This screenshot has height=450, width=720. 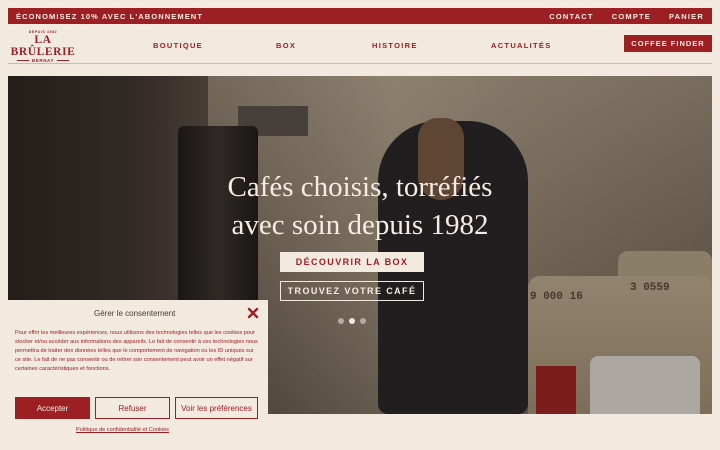 What do you see at coordinates (135, 313) in the screenshot?
I see `consent-title: Gérer le consentement` at bounding box center [135, 313].